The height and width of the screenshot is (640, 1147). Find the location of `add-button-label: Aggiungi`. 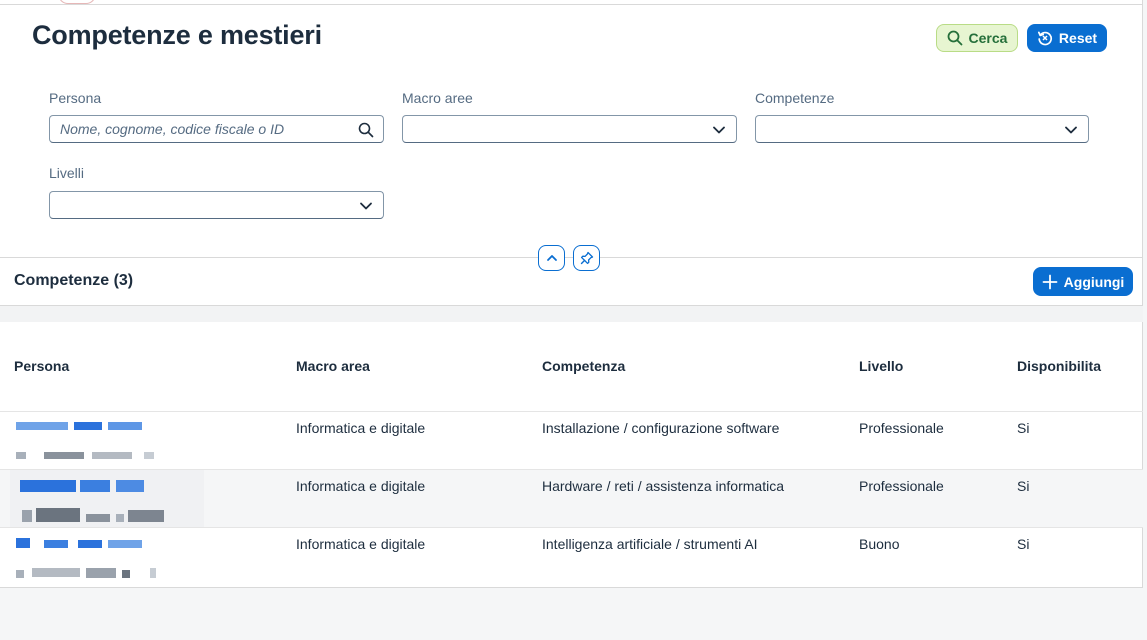

add-button-label: Aggiungi is located at coordinates (1094, 281).